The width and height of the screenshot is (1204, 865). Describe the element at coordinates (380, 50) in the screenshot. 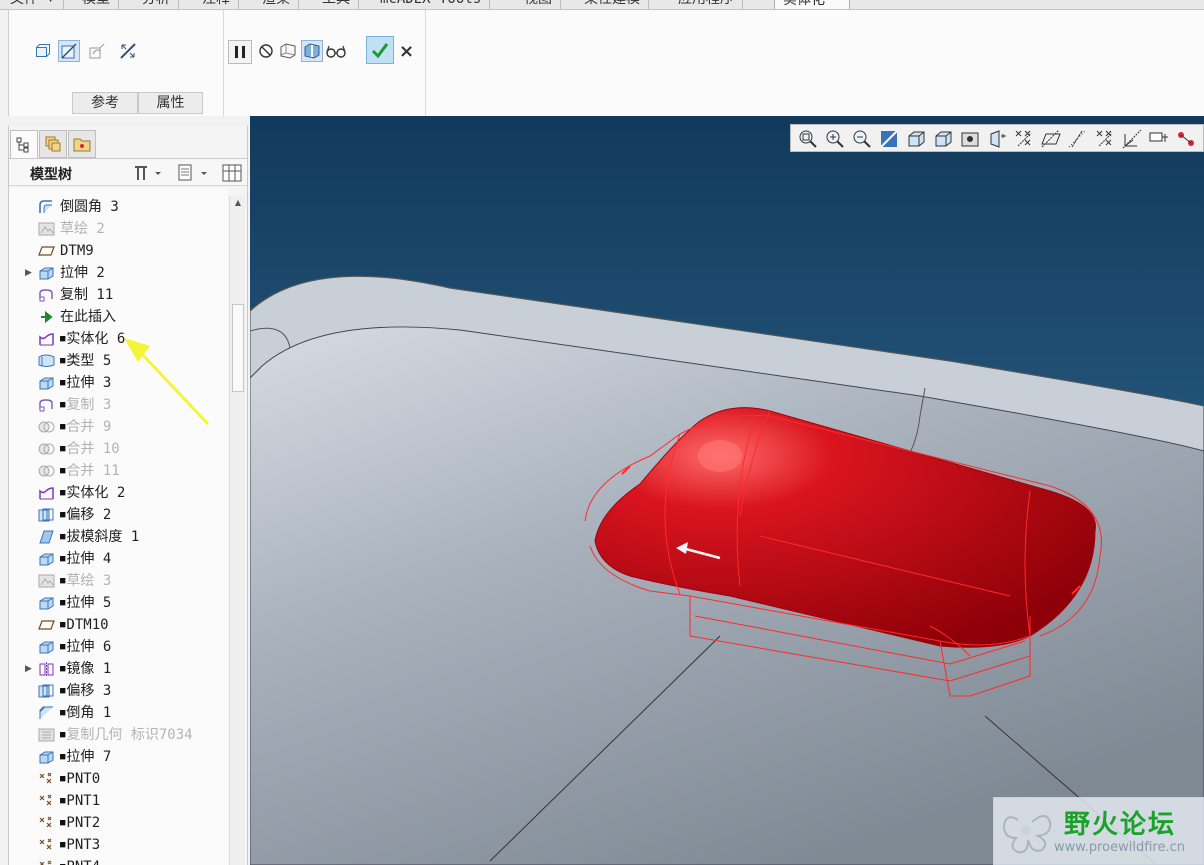

I see `confirm-button` at that location.